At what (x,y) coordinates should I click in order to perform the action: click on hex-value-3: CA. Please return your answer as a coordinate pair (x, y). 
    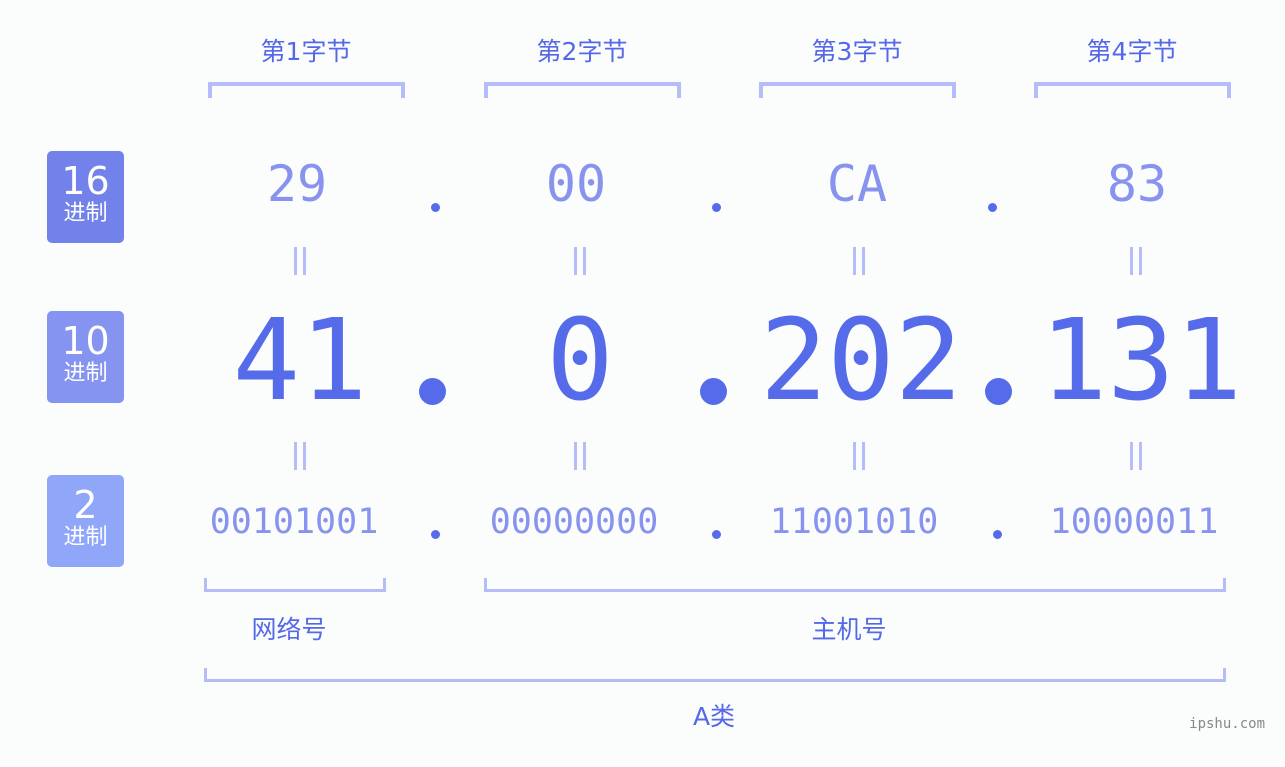
    Looking at the image, I should click on (857, 184).